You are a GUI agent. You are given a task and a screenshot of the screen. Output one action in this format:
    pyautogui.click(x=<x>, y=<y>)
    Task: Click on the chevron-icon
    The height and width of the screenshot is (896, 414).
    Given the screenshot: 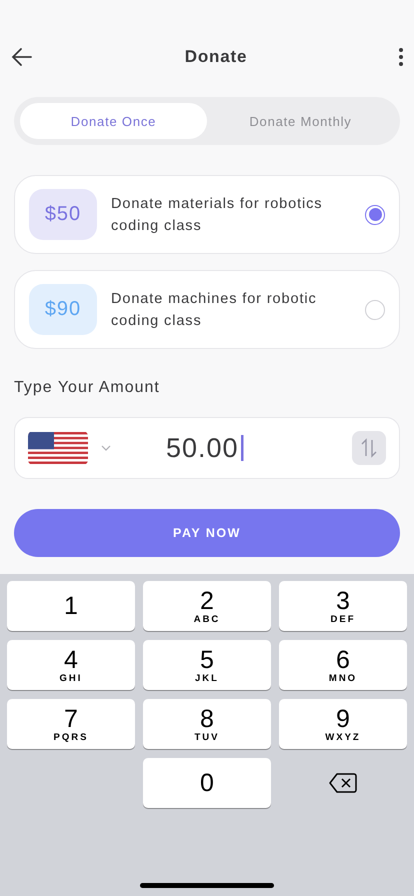 What is the action you would take?
    pyautogui.click(x=106, y=448)
    